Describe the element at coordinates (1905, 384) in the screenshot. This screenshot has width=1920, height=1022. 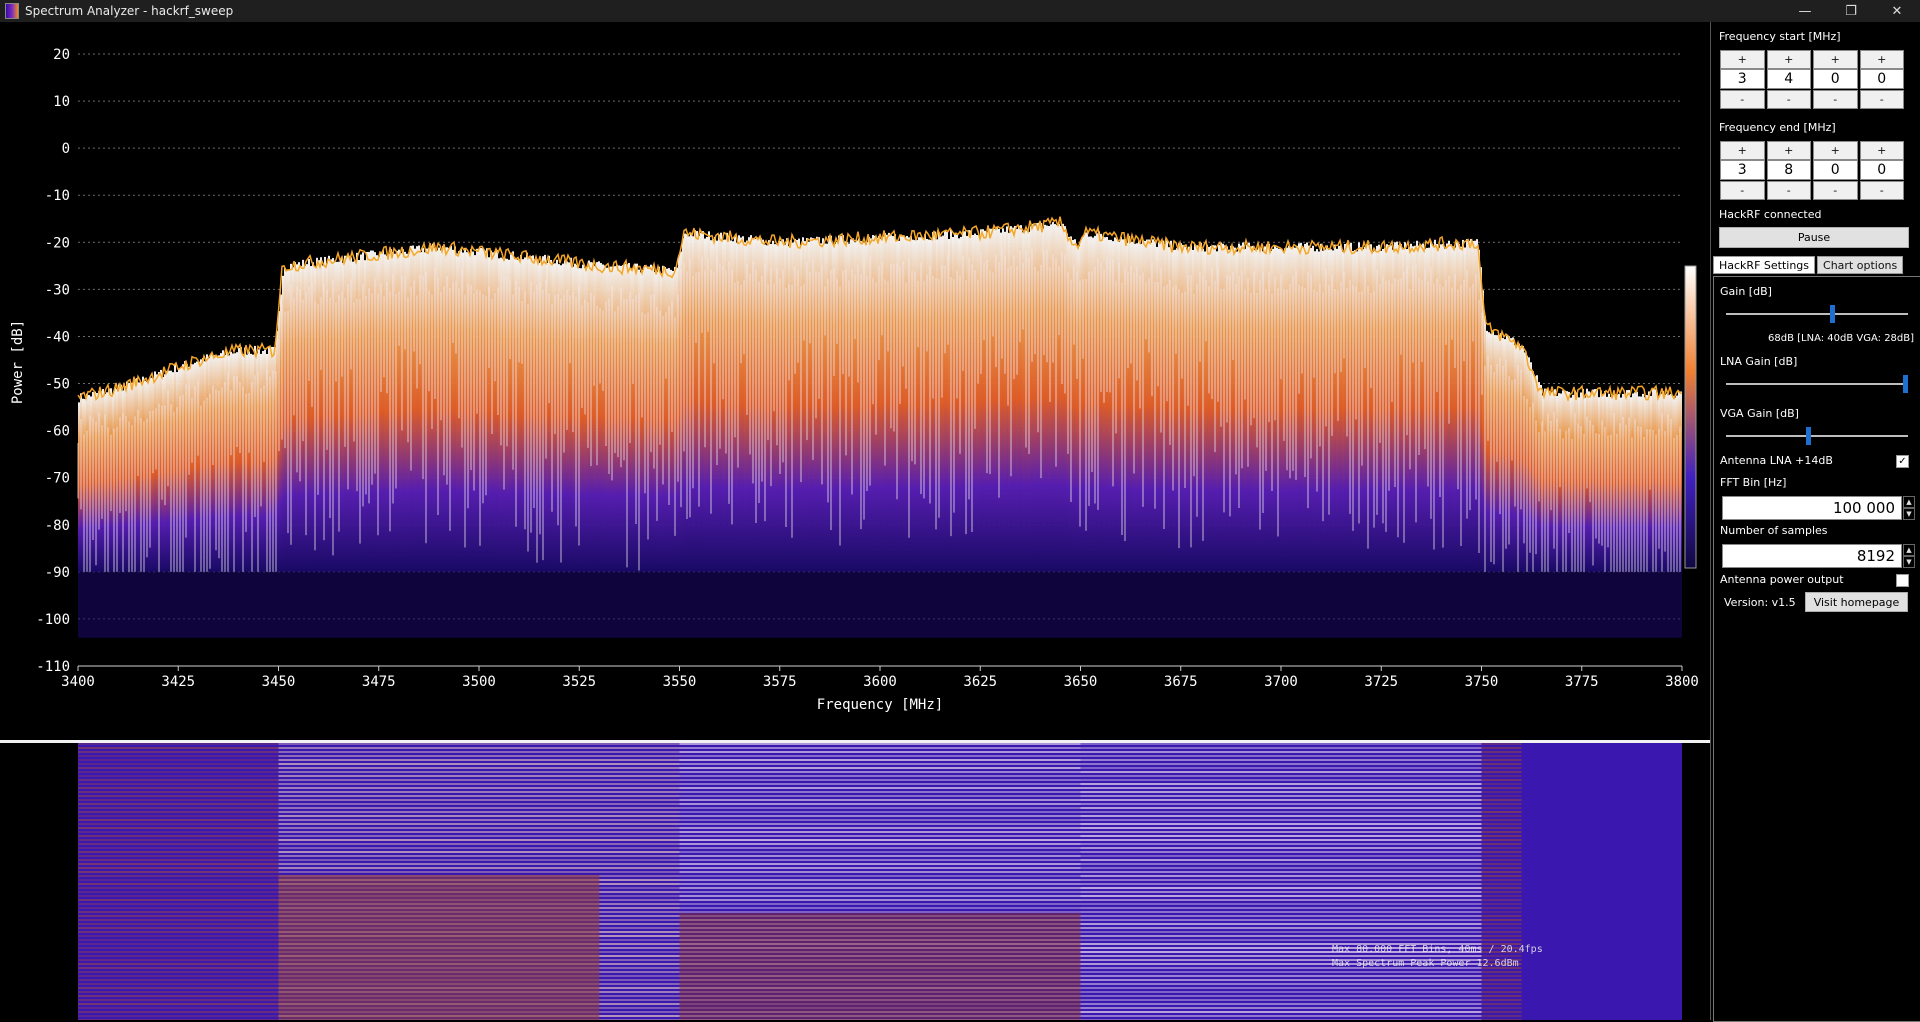
I see `lna-gain-slider-thumb` at that location.